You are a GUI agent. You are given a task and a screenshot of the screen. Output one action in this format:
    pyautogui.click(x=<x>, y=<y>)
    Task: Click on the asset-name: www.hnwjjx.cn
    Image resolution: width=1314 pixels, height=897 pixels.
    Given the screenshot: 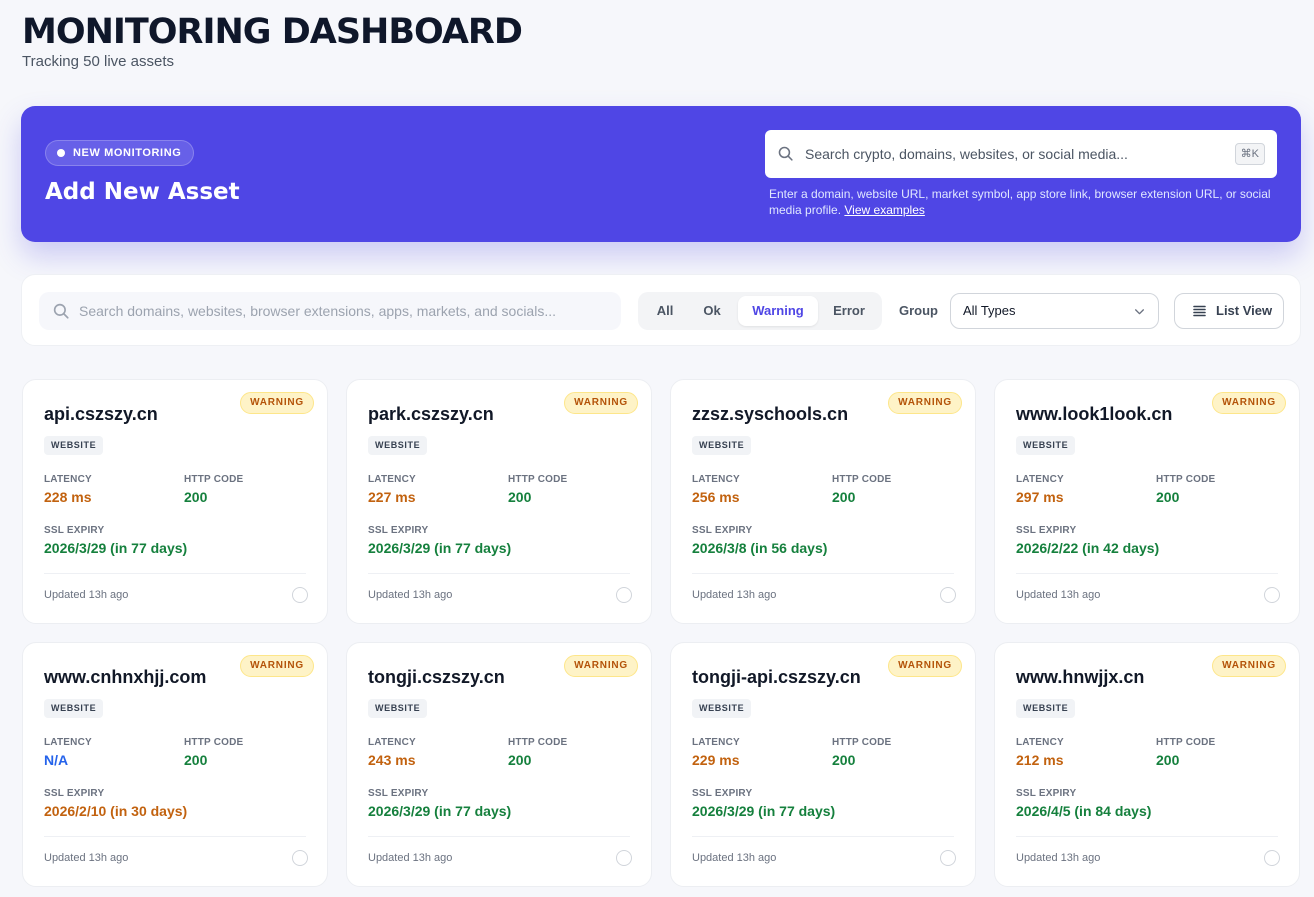 What is the action you would take?
    pyautogui.click(x=1080, y=677)
    